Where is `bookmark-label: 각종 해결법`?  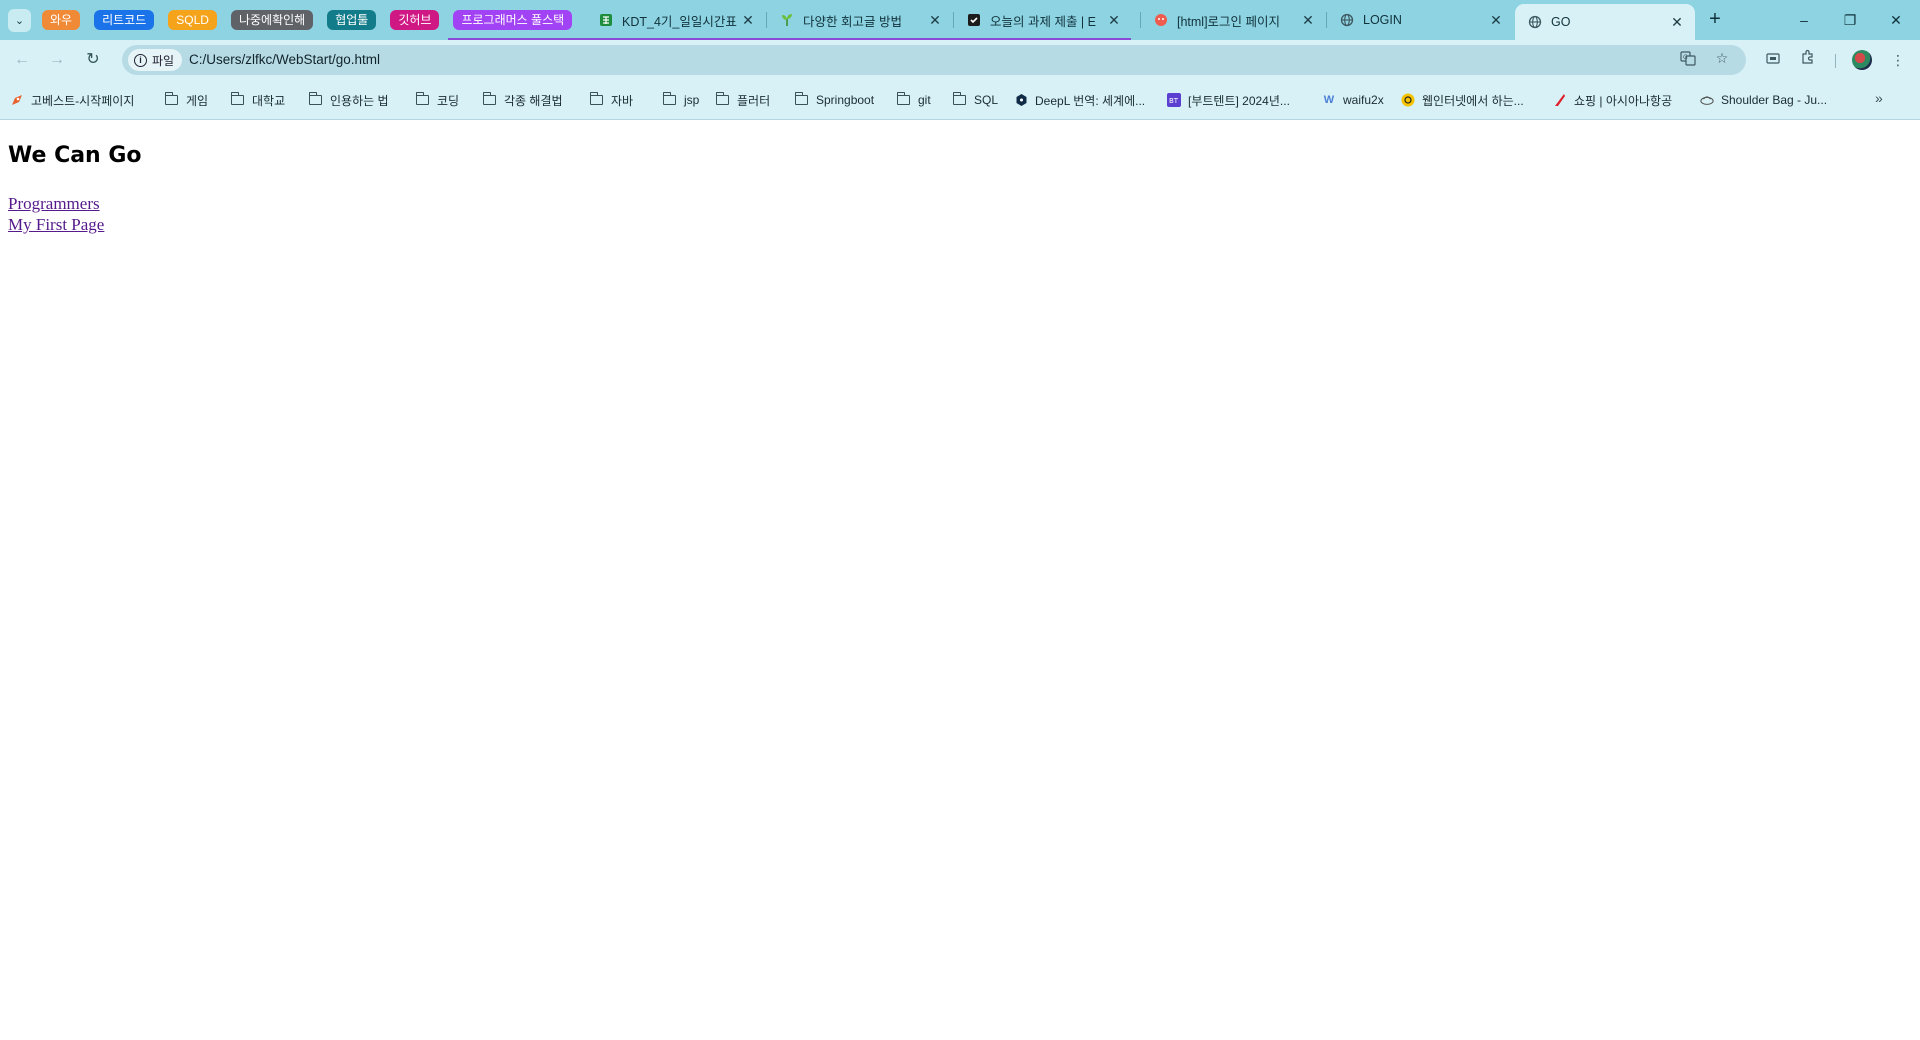 bookmark-label: 각종 해결법 is located at coordinates (533, 100).